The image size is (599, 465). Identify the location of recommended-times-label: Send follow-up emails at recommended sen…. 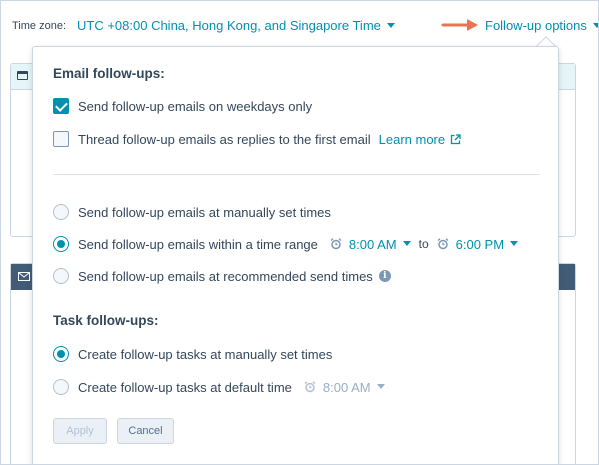
(225, 276).